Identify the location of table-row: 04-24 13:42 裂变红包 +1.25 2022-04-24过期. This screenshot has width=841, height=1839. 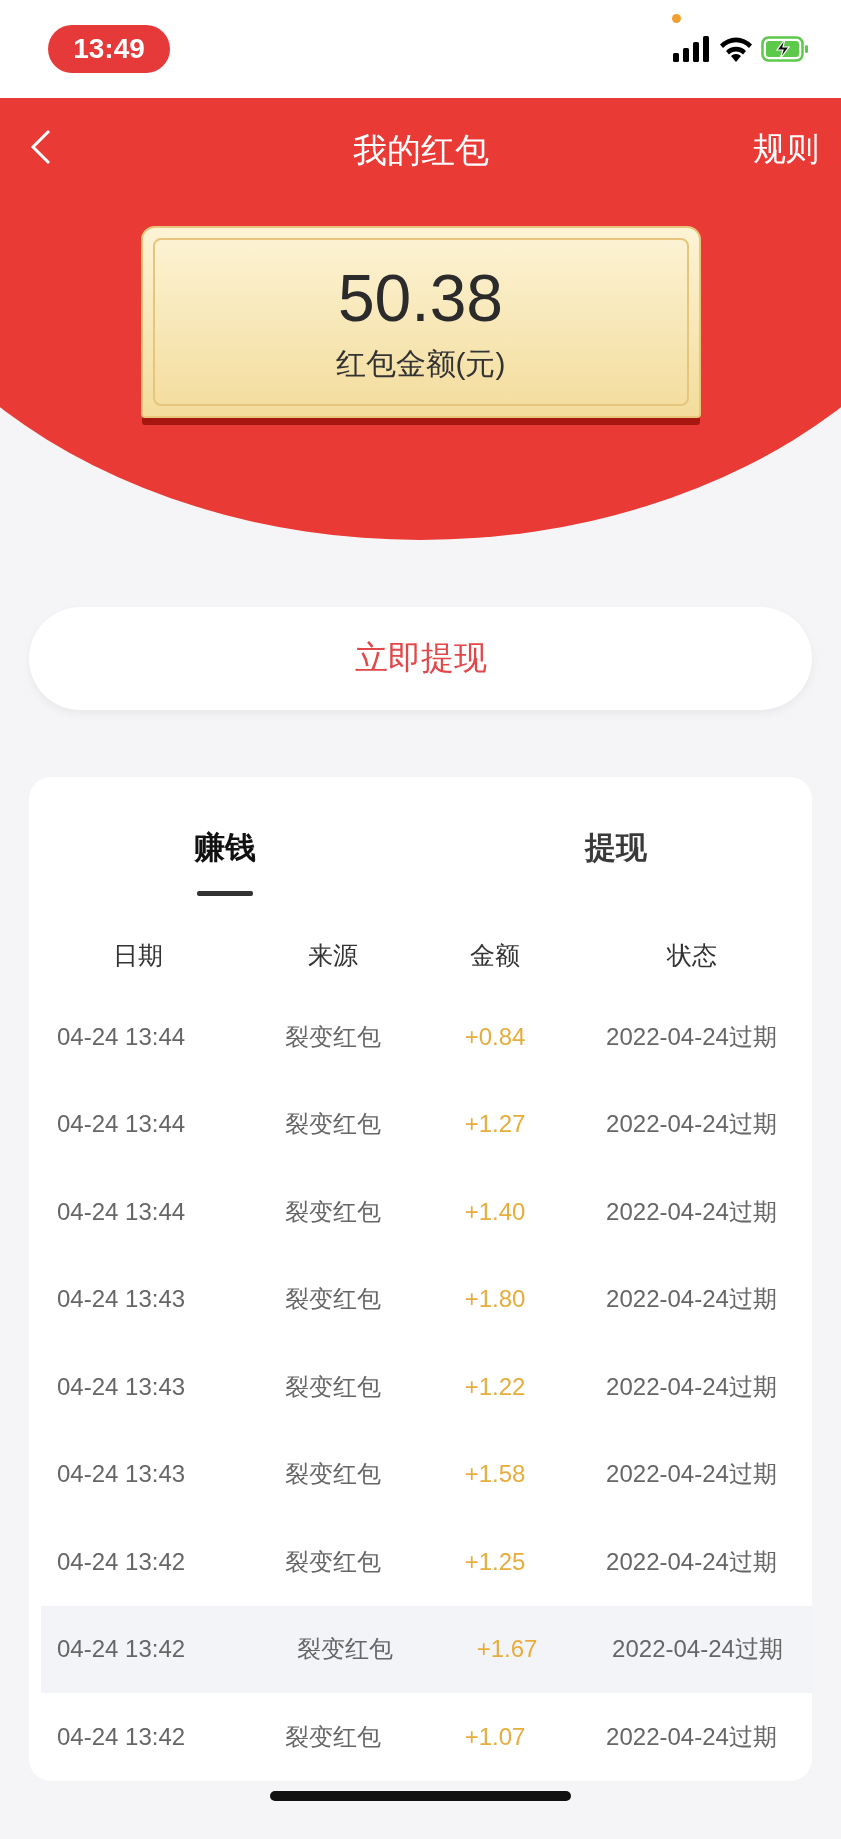
(420, 1562).